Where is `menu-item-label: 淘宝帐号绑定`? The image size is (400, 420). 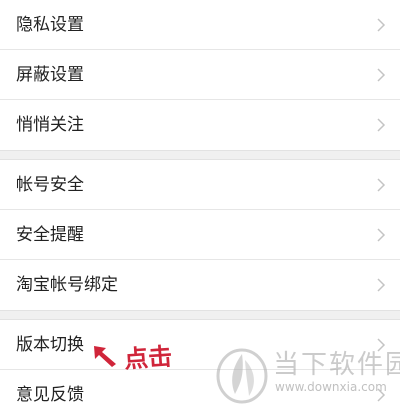
menu-item-label: 淘宝帐号绑定 is located at coordinates (67, 285).